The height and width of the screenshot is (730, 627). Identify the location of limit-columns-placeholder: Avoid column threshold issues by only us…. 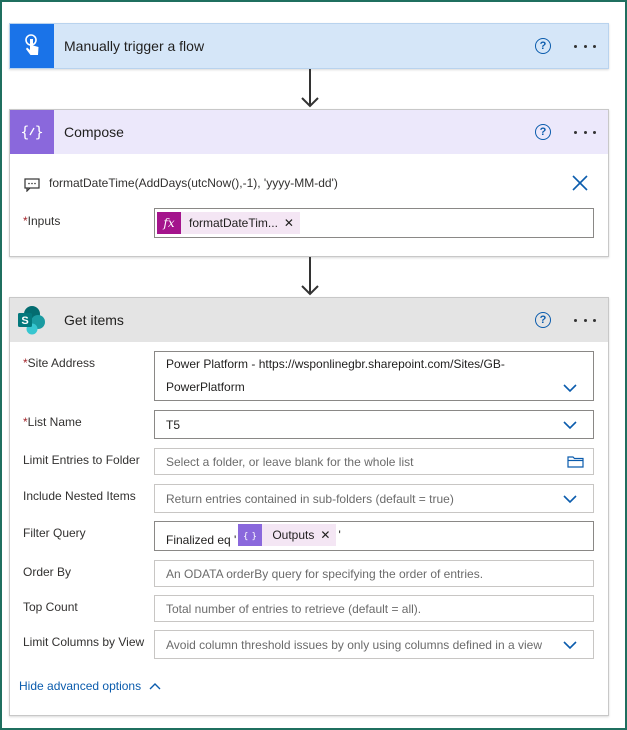
(354, 644).